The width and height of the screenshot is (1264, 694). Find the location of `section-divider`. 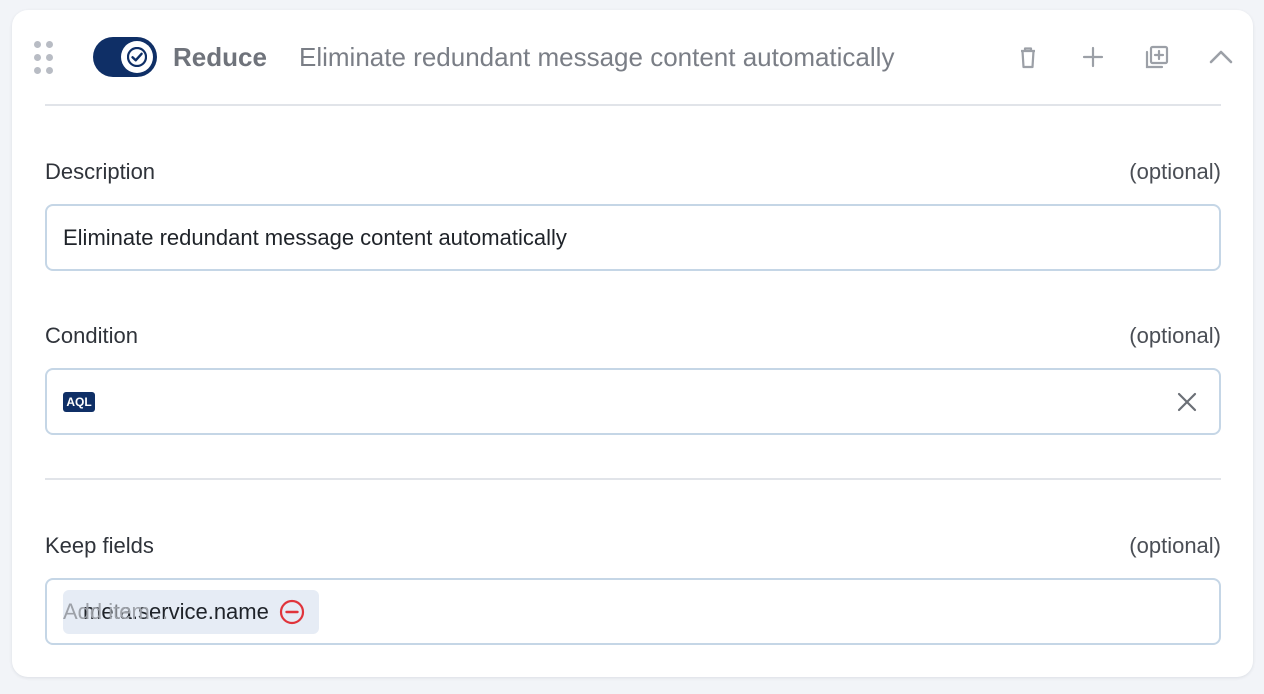

section-divider is located at coordinates (633, 479).